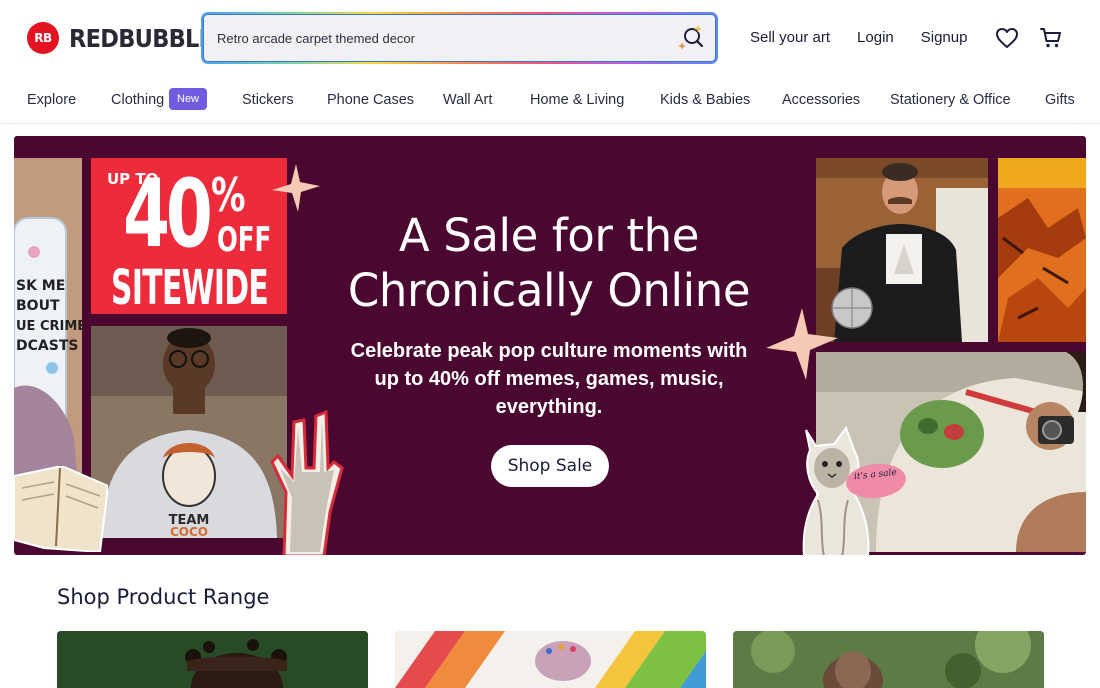 The height and width of the screenshot is (688, 1100). What do you see at coordinates (168, 214) in the screenshot?
I see `sale-percent-number: 40` at bounding box center [168, 214].